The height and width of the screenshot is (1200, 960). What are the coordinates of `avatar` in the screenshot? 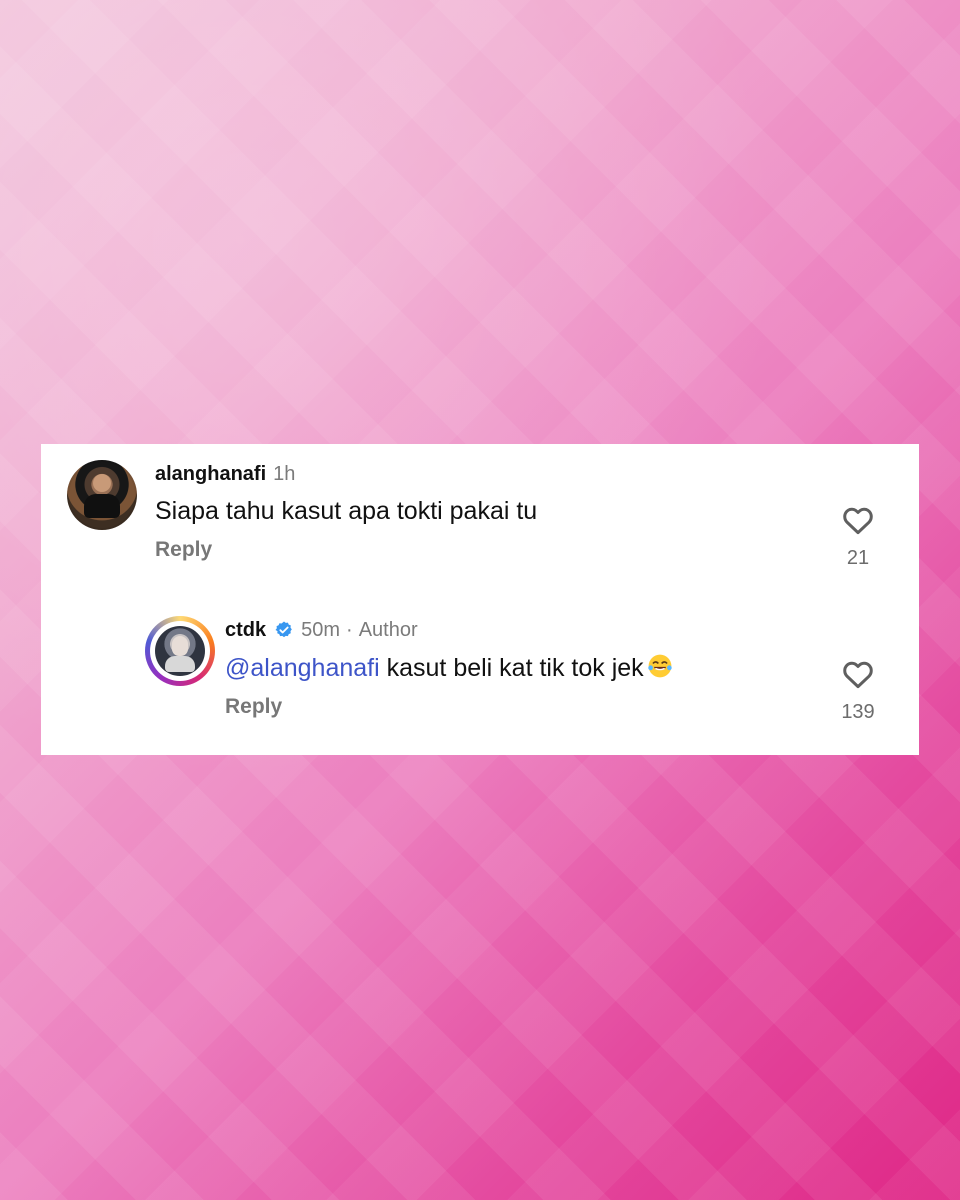 It's located at (180, 651).